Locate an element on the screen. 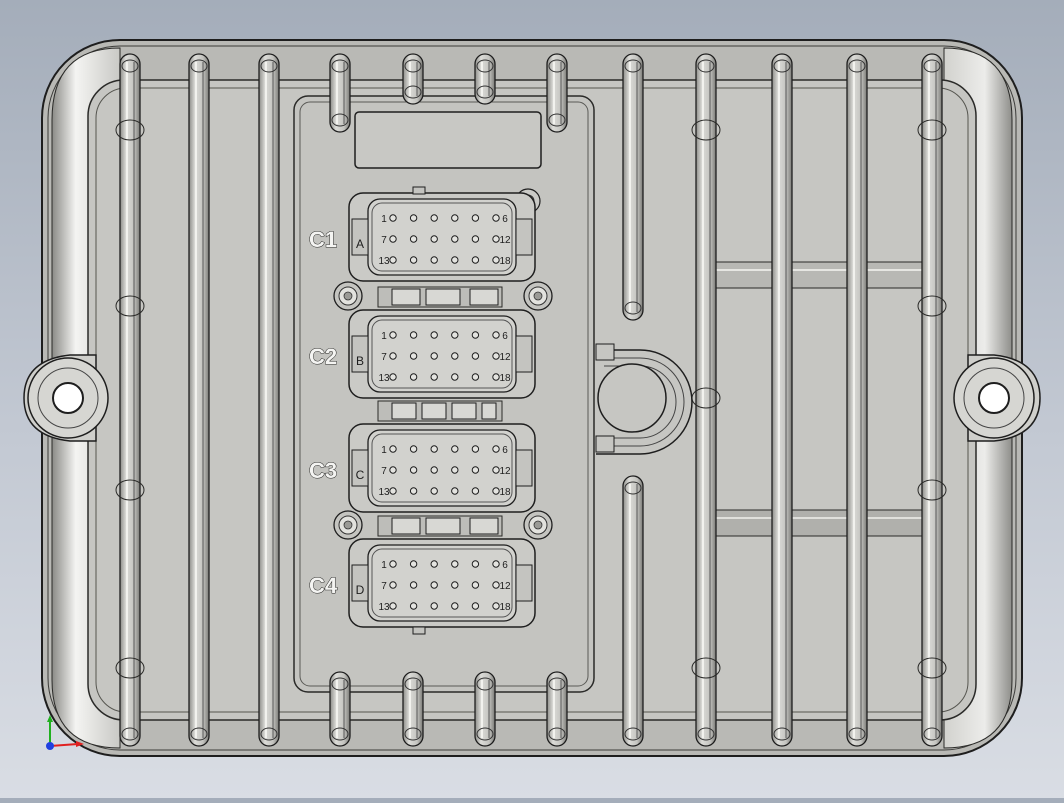  mount-tab-right is located at coordinates (997, 398).